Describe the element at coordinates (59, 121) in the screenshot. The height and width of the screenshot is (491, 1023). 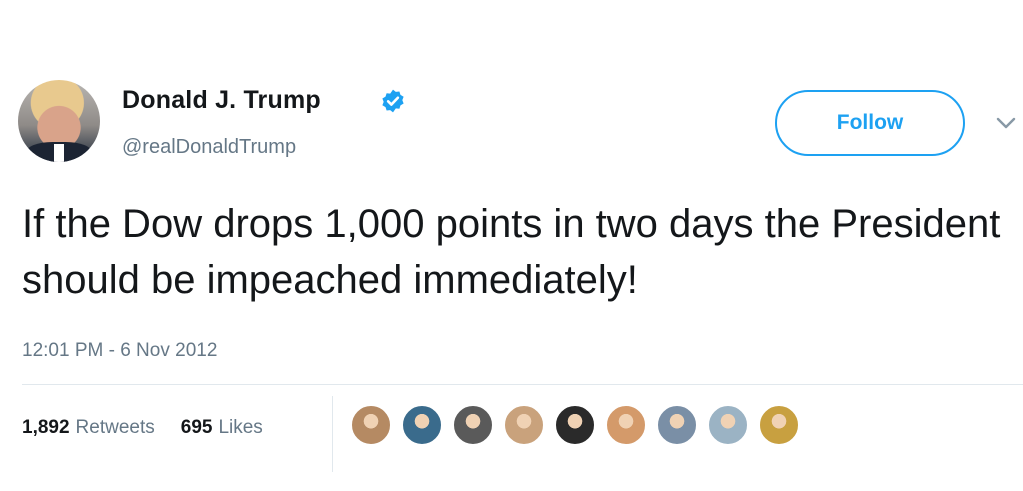
I see `profile-avatar` at that location.